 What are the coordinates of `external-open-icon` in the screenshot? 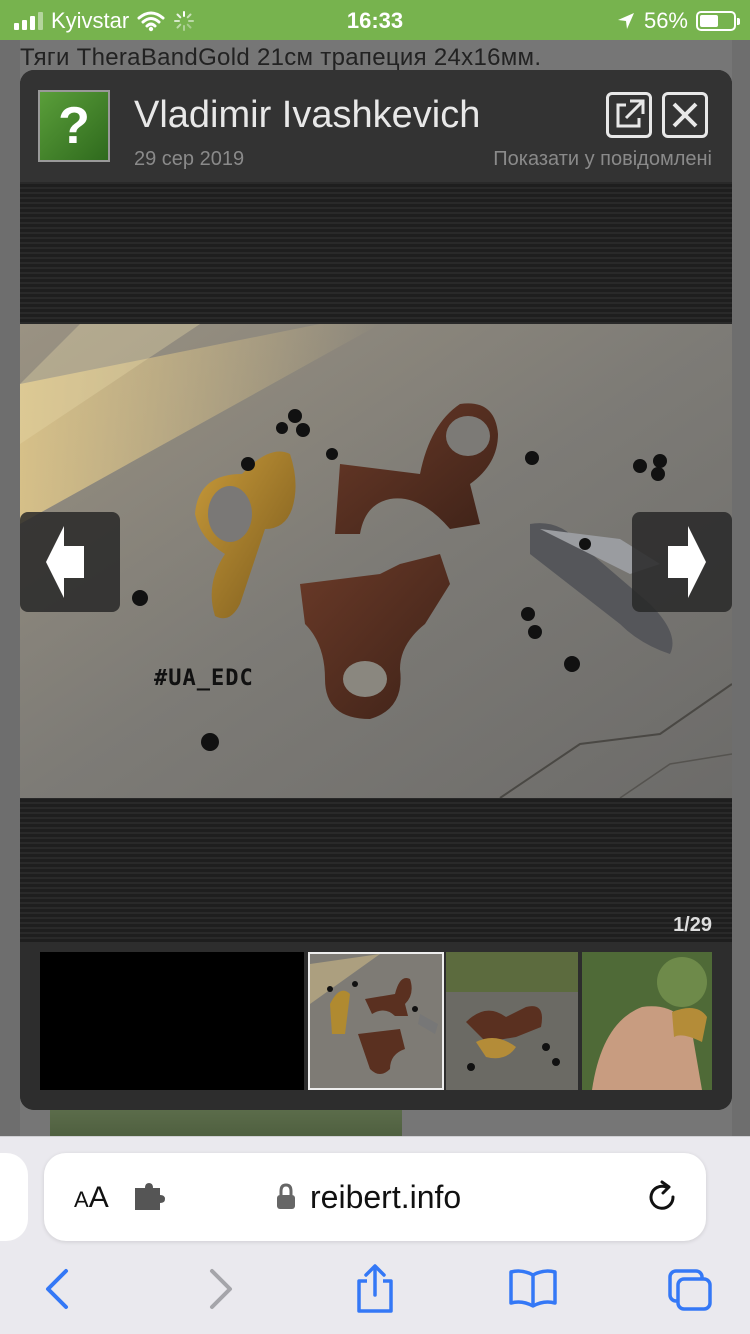 It's located at (630, 113).